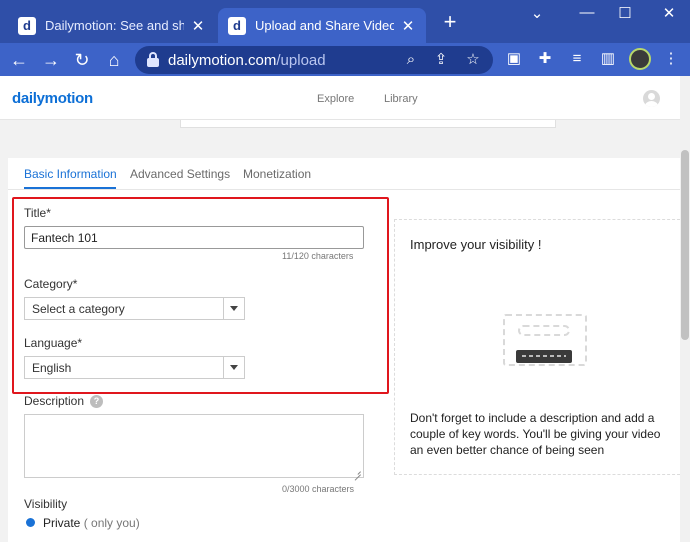 This screenshot has width=690, height=542. What do you see at coordinates (401, 99) in the screenshot?
I see `nav-library: Library` at bounding box center [401, 99].